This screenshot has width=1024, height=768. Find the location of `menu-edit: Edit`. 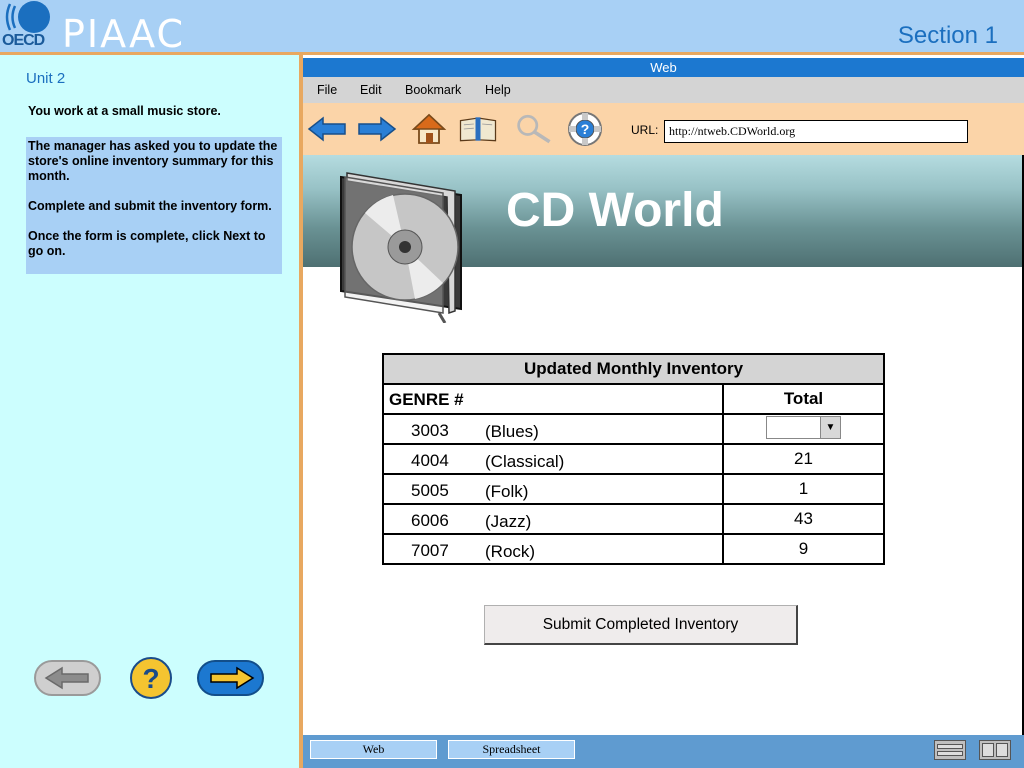

menu-edit: Edit is located at coordinates (371, 90).